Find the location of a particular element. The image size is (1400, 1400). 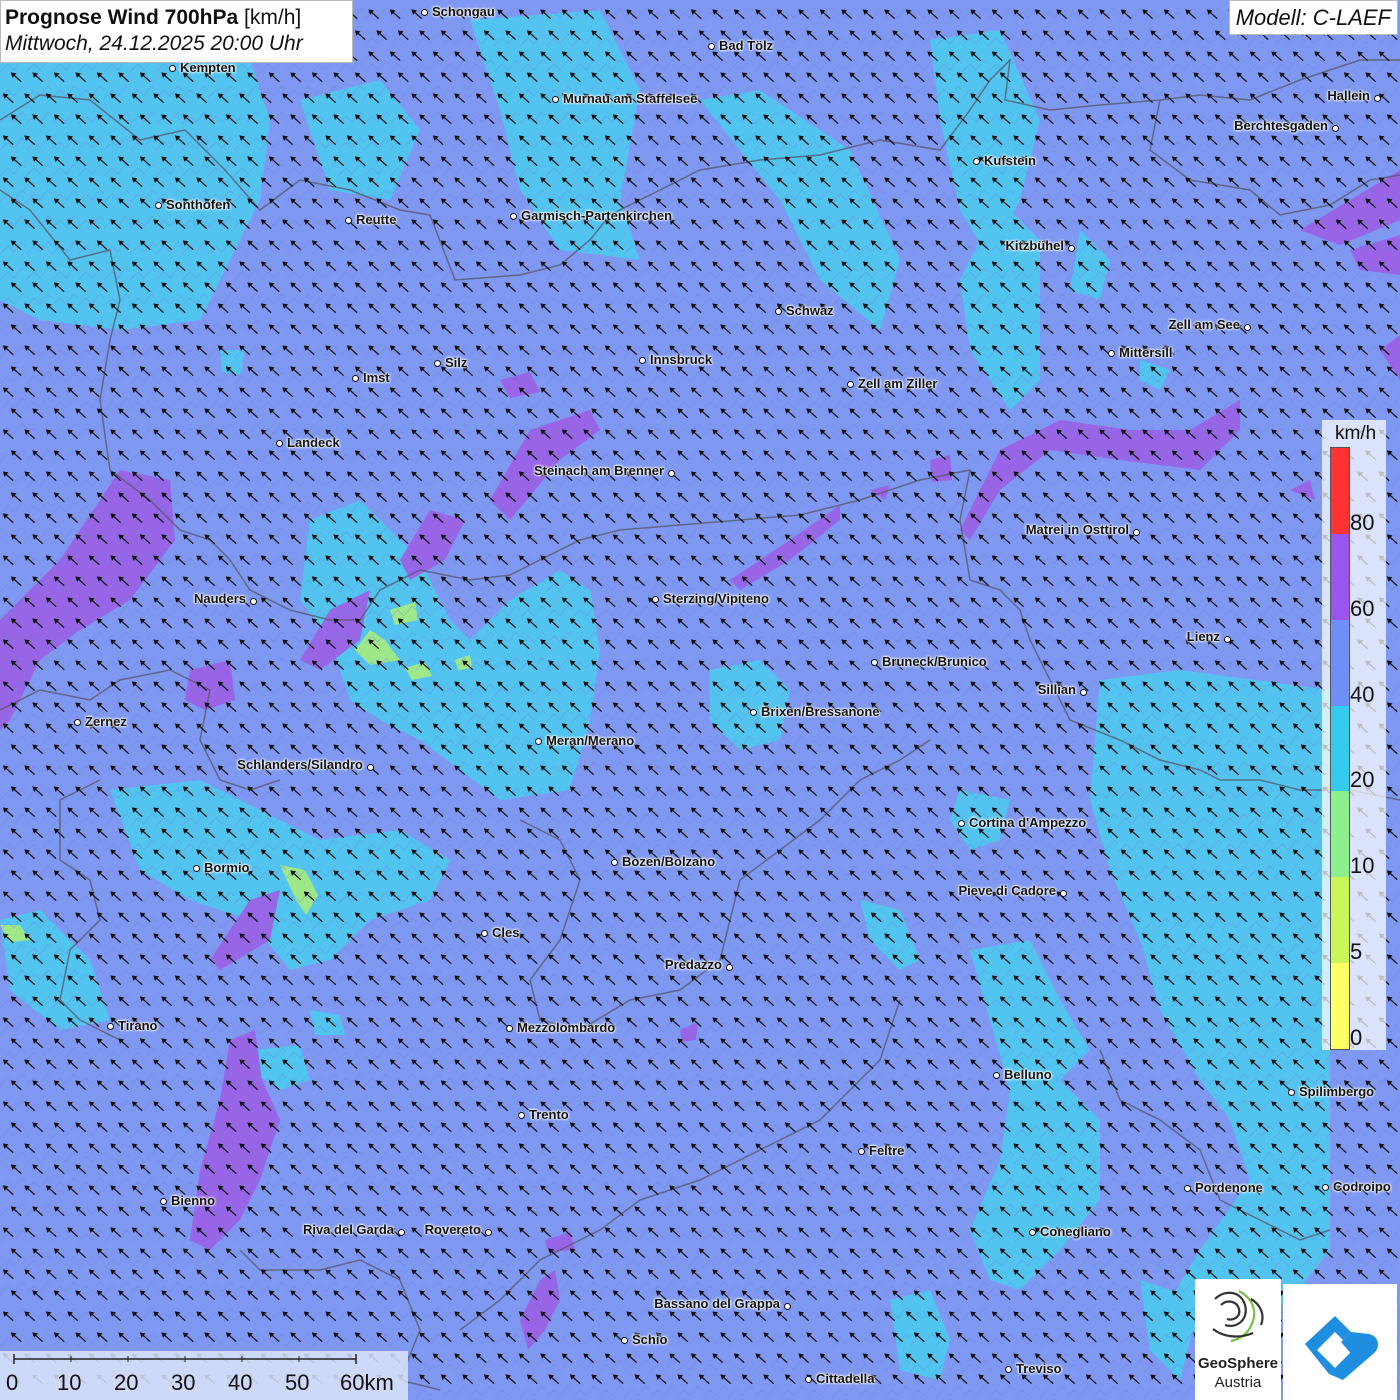

legend-class-label: 20 is located at coordinates (1362, 780).